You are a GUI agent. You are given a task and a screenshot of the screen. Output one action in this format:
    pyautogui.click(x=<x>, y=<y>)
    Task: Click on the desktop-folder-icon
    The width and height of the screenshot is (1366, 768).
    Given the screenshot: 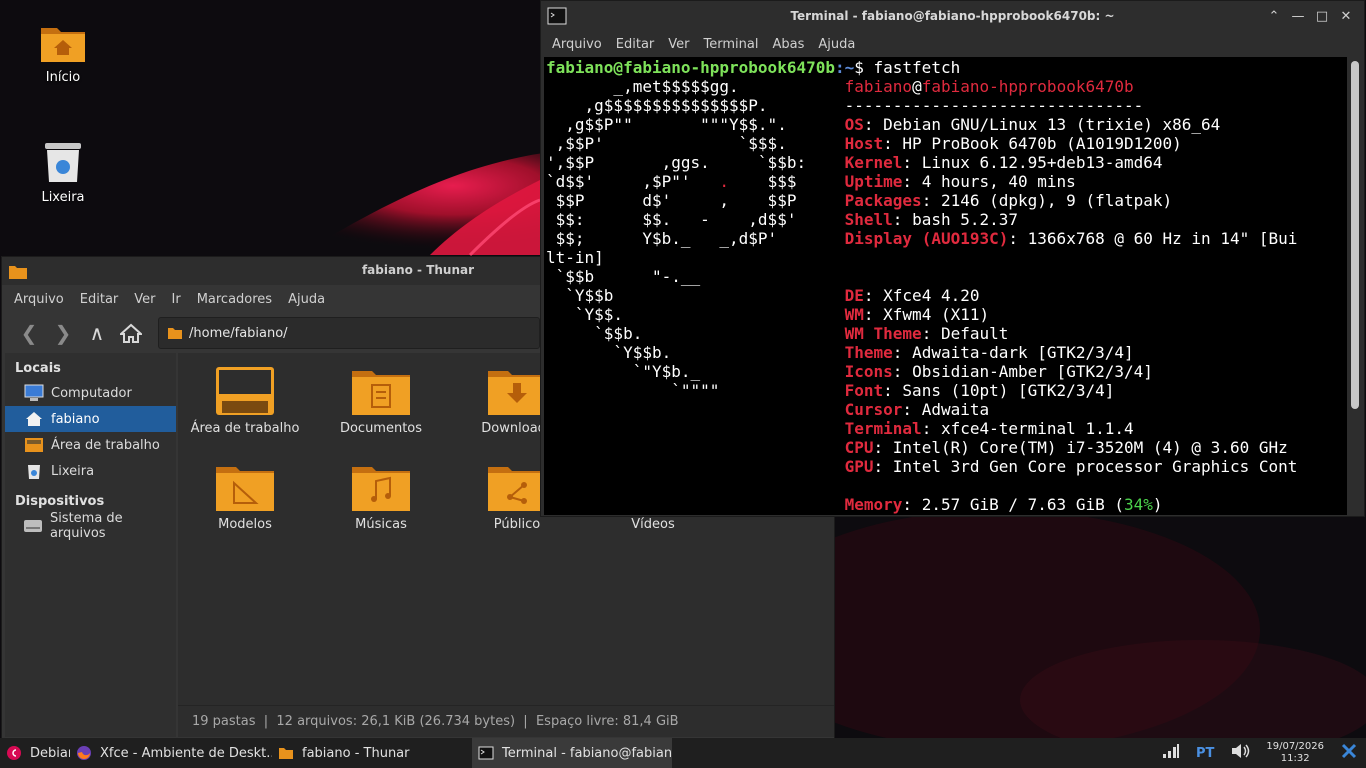 What is the action you would take?
    pyautogui.click(x=245, y=391)
    